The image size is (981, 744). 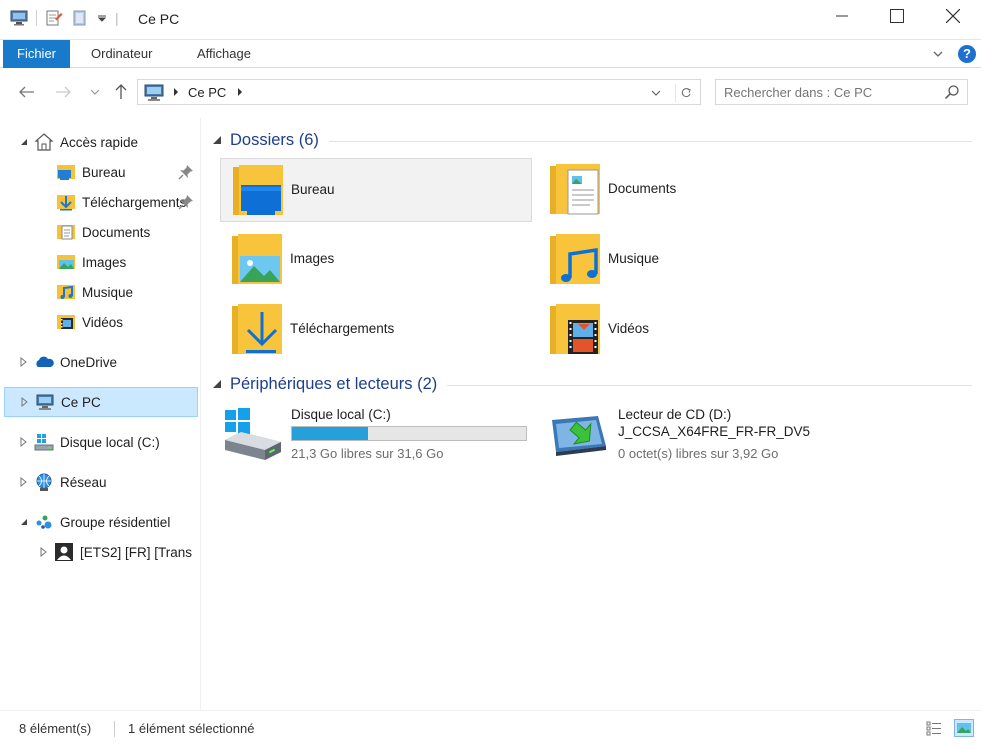 What do you see at coordinates (694, 190) in the screenshot?
I see `folder-tile-documents: Documents` at bounding box center [694, 190].